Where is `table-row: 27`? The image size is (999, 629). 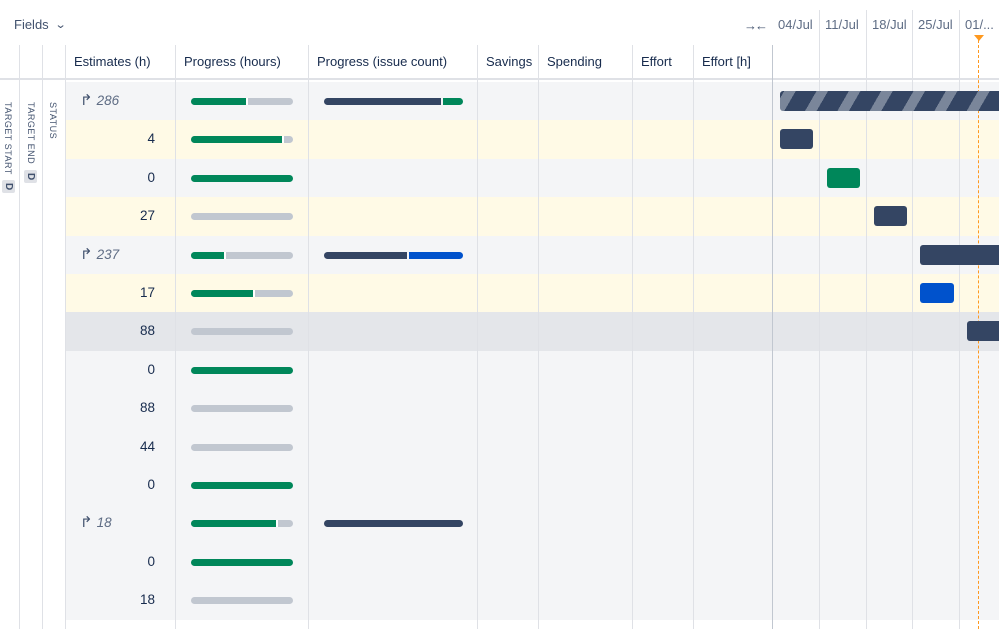 table-row: 27 is located at coordinates (532, 216).